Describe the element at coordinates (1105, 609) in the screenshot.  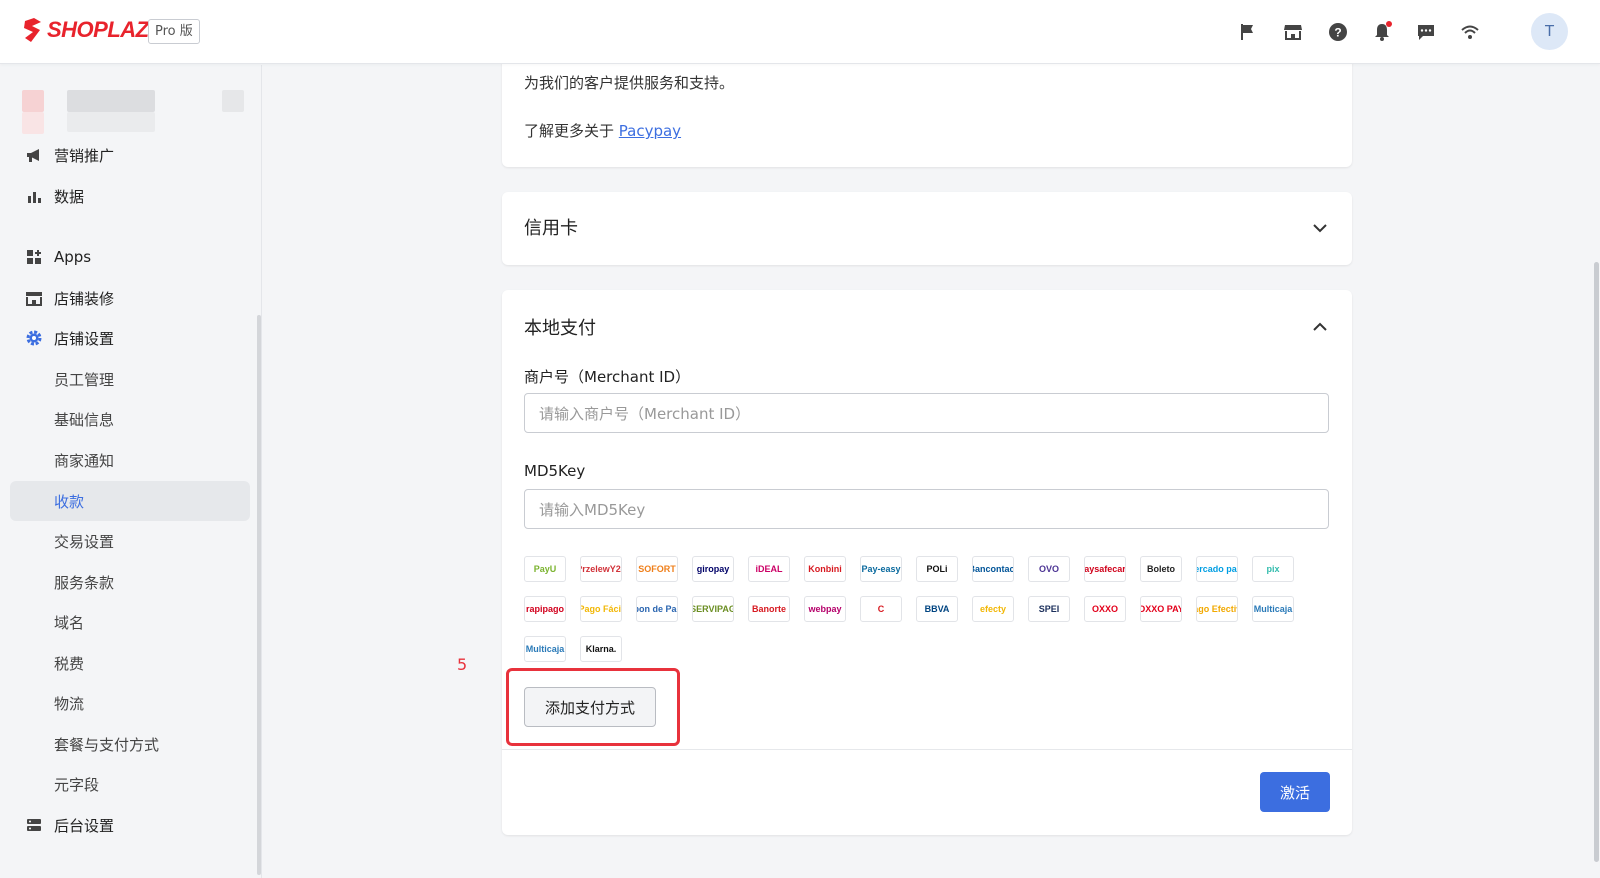
I see `payment-method-logo: OXXO` at that location.